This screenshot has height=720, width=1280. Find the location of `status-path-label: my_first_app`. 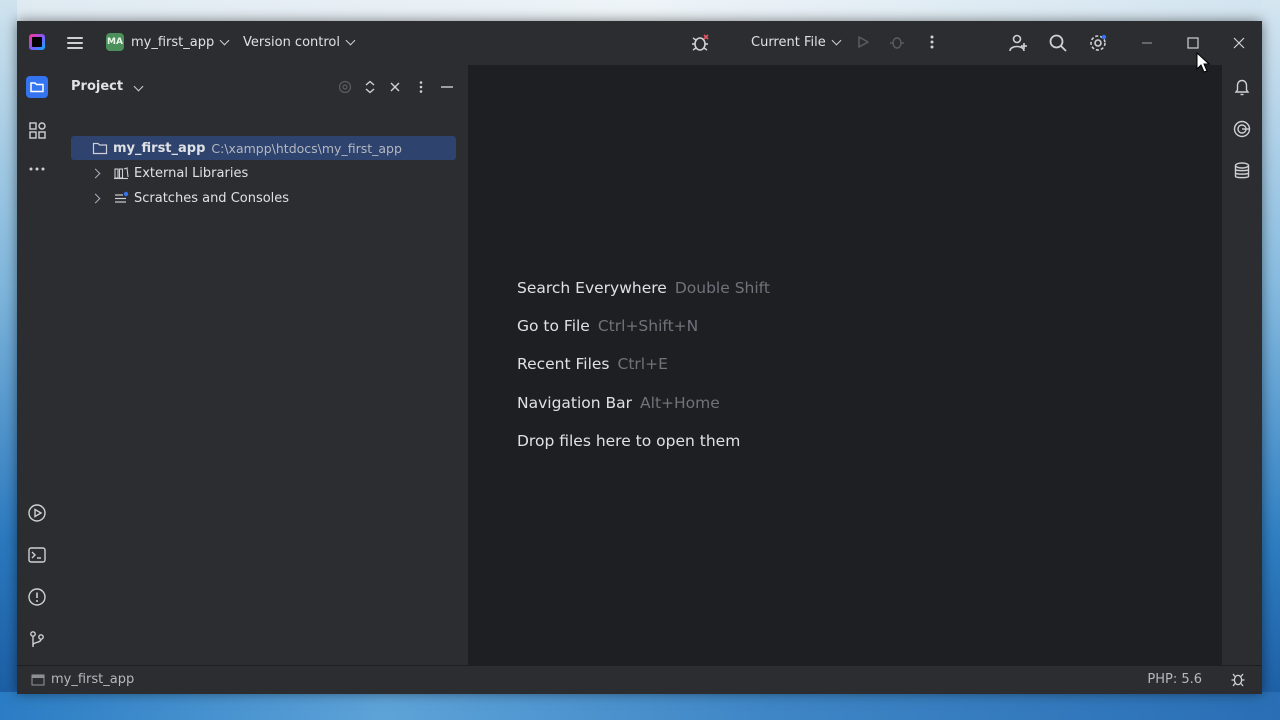

status-path-label: my_first_app is located at coordinates (93, 679).